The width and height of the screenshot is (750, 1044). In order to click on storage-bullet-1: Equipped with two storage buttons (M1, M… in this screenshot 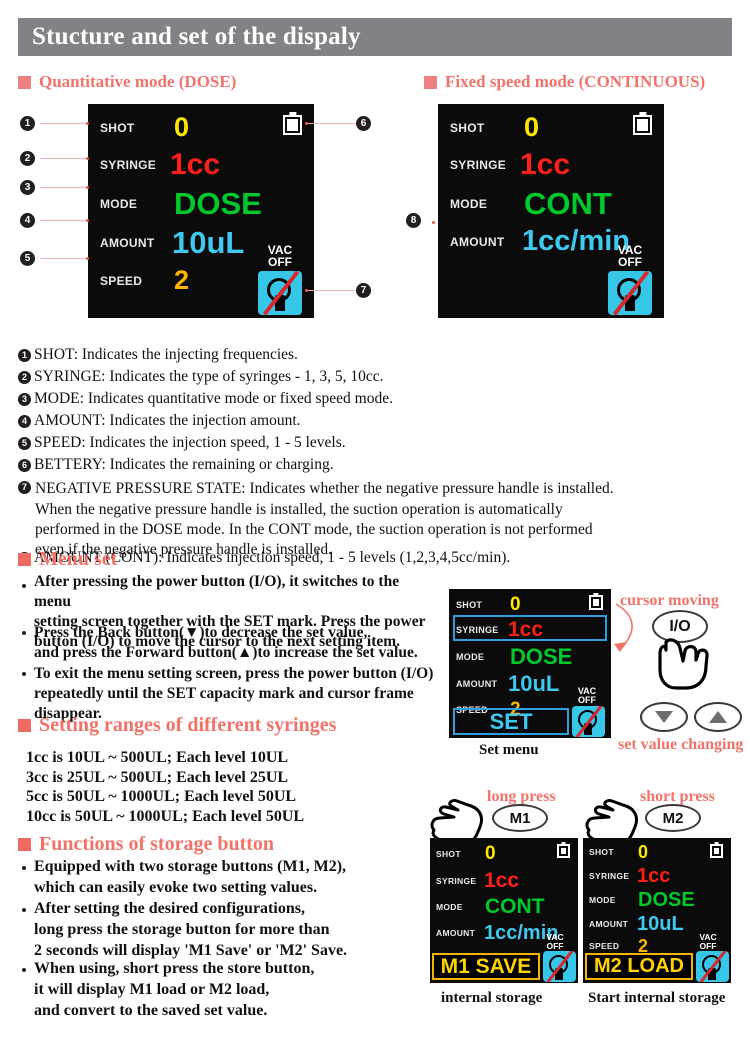, I will do `click(190, 877)`.